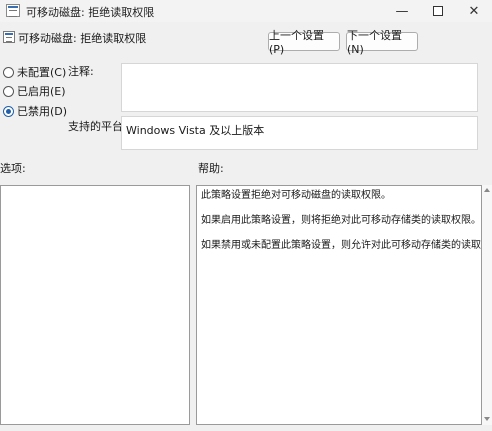  Describe the element at coordinates (13, 168) in the screenshot. I see `options-label: 选项:` at that location.